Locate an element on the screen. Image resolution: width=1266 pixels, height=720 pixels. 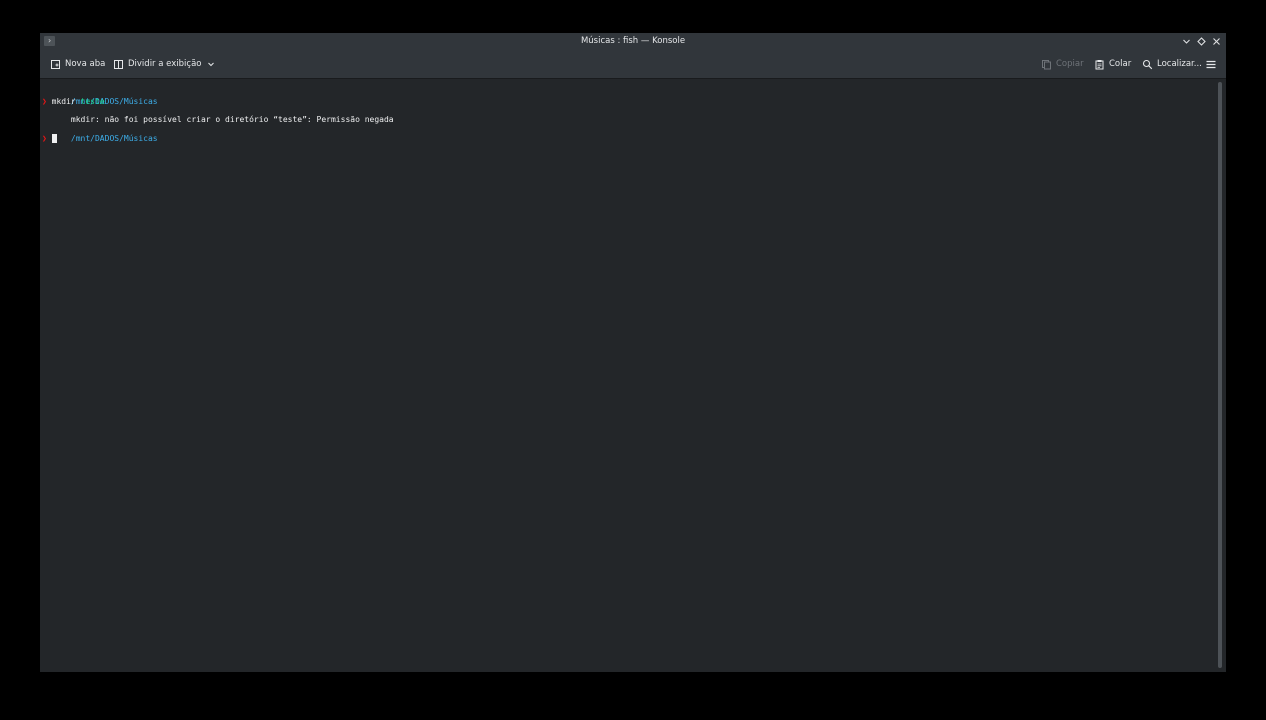
text-cursor is located at coordinates (54, 138).